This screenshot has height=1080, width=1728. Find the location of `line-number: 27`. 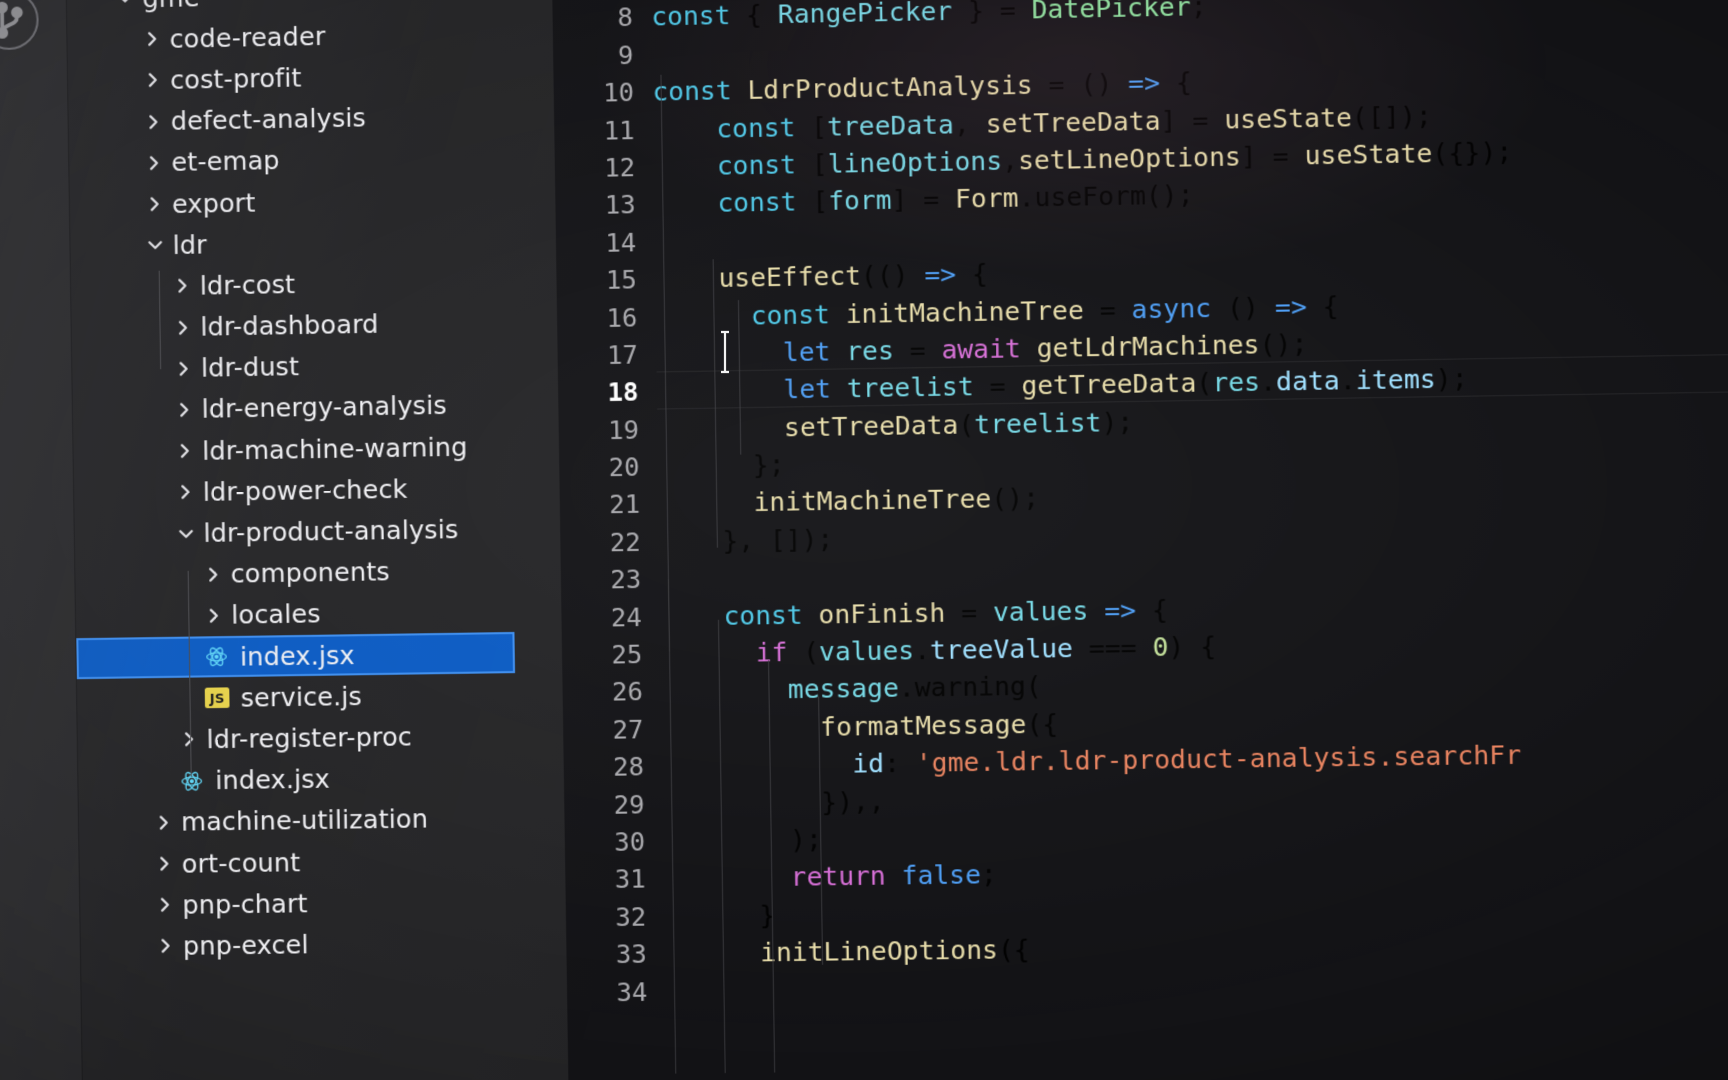

line-number: 27 is located at coordinates (628, 729).